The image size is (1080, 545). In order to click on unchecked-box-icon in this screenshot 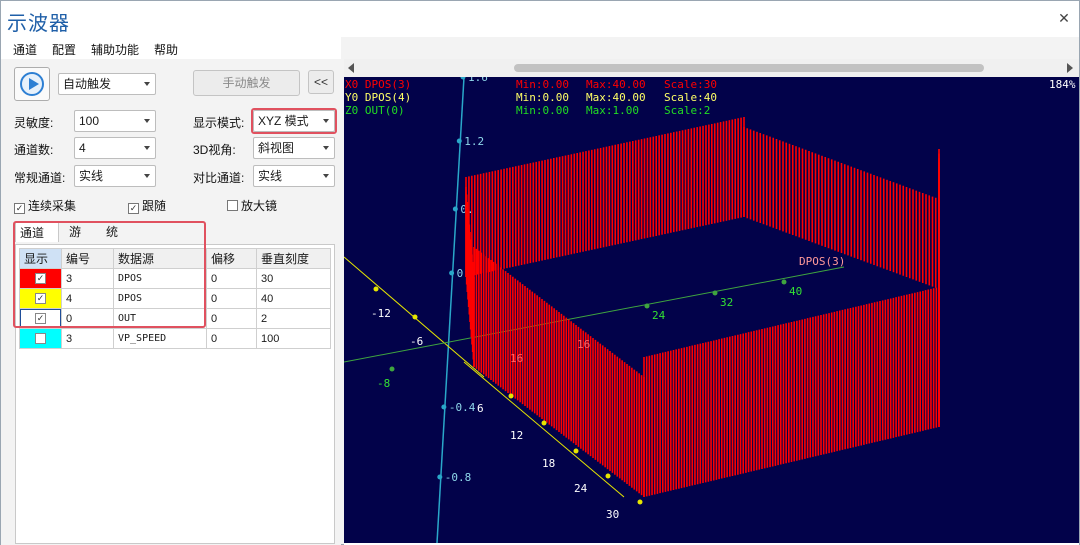, I will do `click(40, 338)`.